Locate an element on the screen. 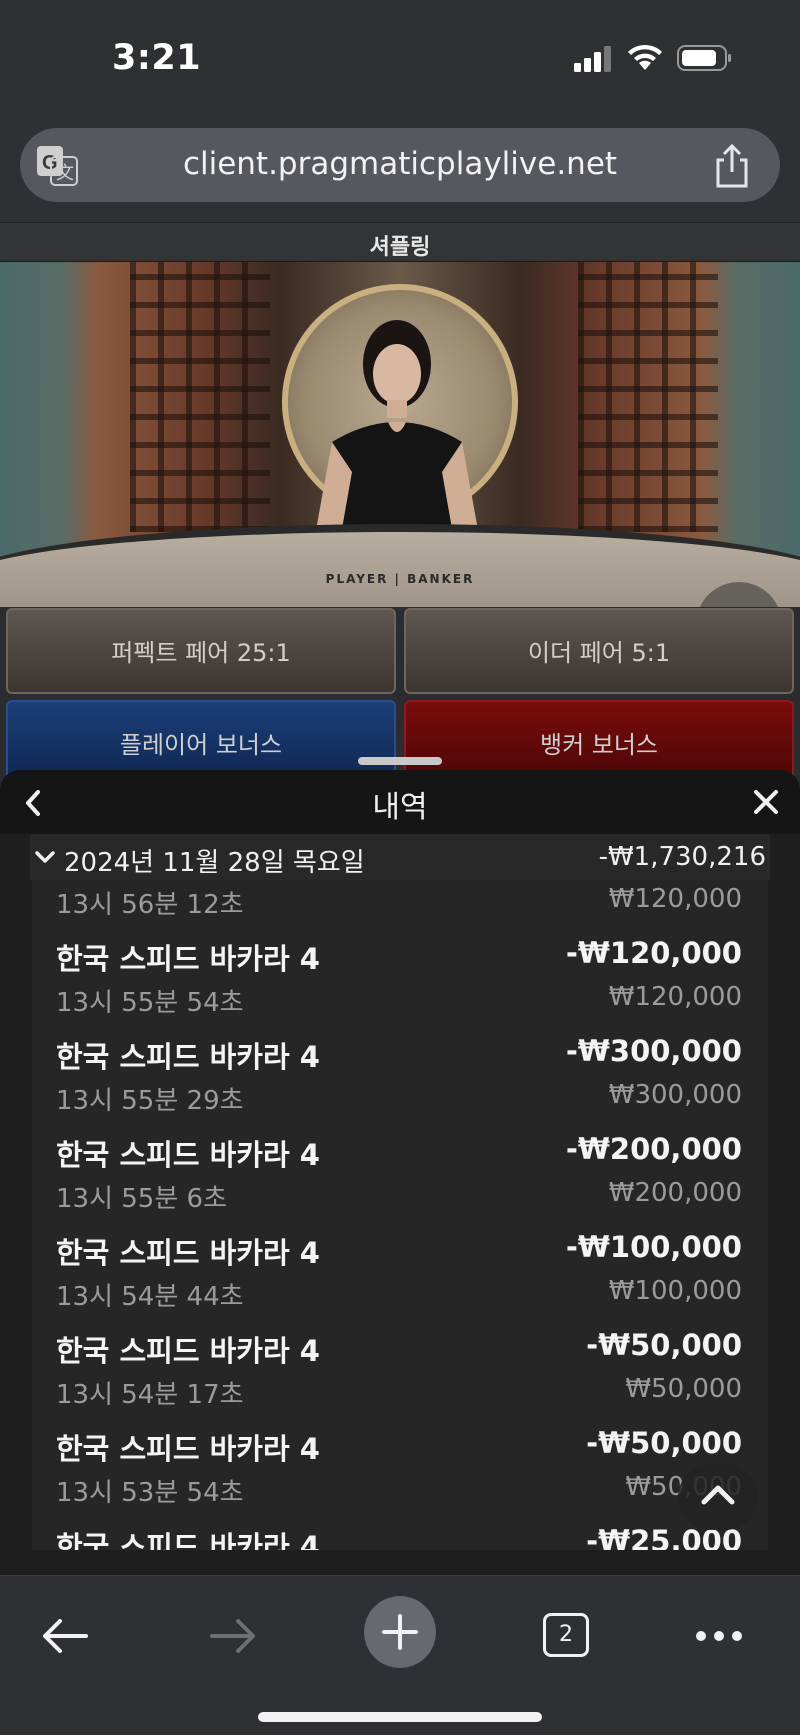 This screenshot has height=1735, width=800. day-total: -₩1,730,216 is located at coordinates (682, 857).